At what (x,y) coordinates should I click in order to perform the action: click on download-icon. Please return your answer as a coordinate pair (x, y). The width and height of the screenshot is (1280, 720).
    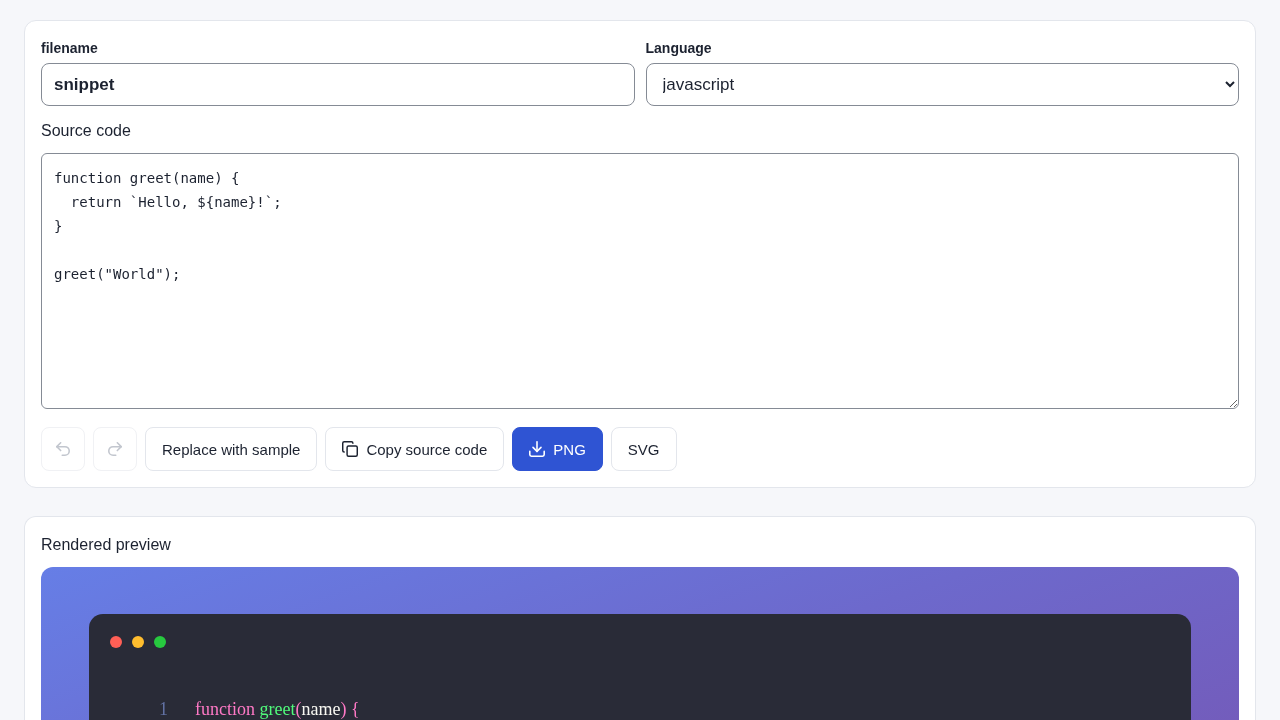
    Looking at the image, I should click on (537, 449).